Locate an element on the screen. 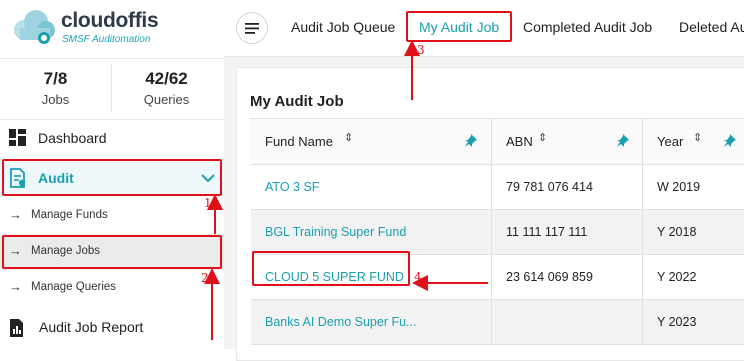  annotation-number: 1 is located at coordinates (208, 203).